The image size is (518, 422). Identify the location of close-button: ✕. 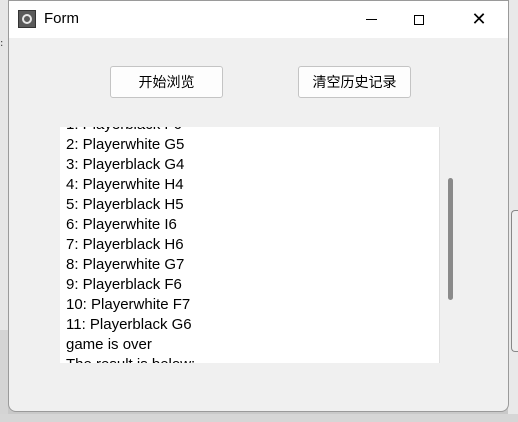
(479, 19).